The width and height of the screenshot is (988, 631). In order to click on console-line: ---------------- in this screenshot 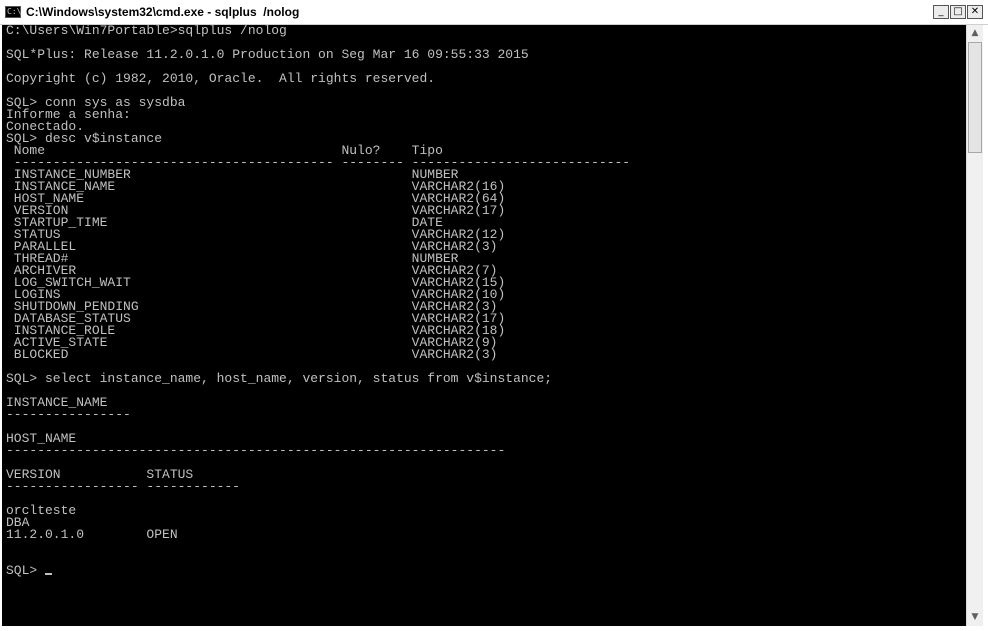, I will do `click(68, 414)`.